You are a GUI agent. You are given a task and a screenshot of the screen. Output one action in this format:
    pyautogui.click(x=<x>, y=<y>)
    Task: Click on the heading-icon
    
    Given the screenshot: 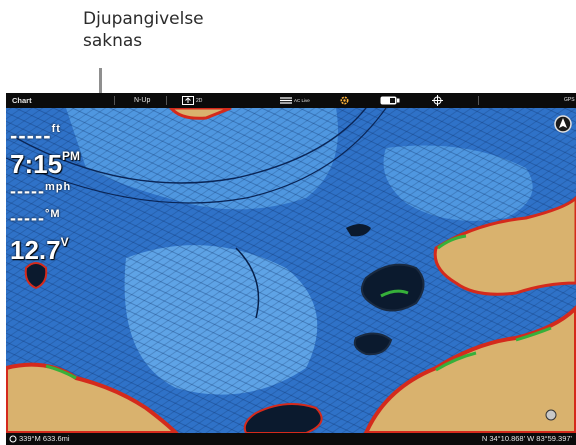 What is the action you would take?
    pyautogui.click(x=13, y=439)
    